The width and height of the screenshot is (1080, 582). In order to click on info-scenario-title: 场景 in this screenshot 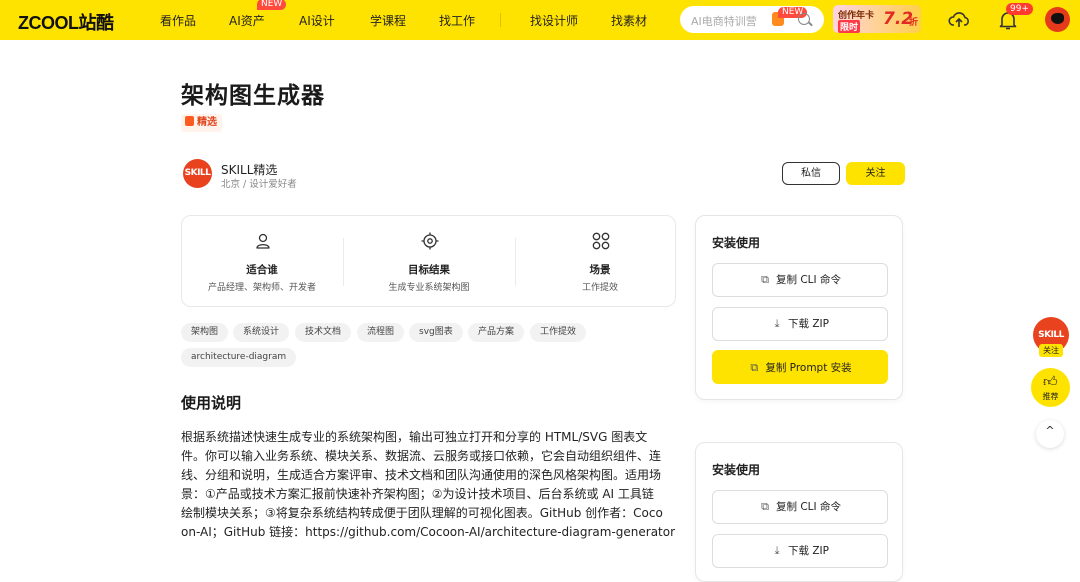, I will do `click(600, 270)`.